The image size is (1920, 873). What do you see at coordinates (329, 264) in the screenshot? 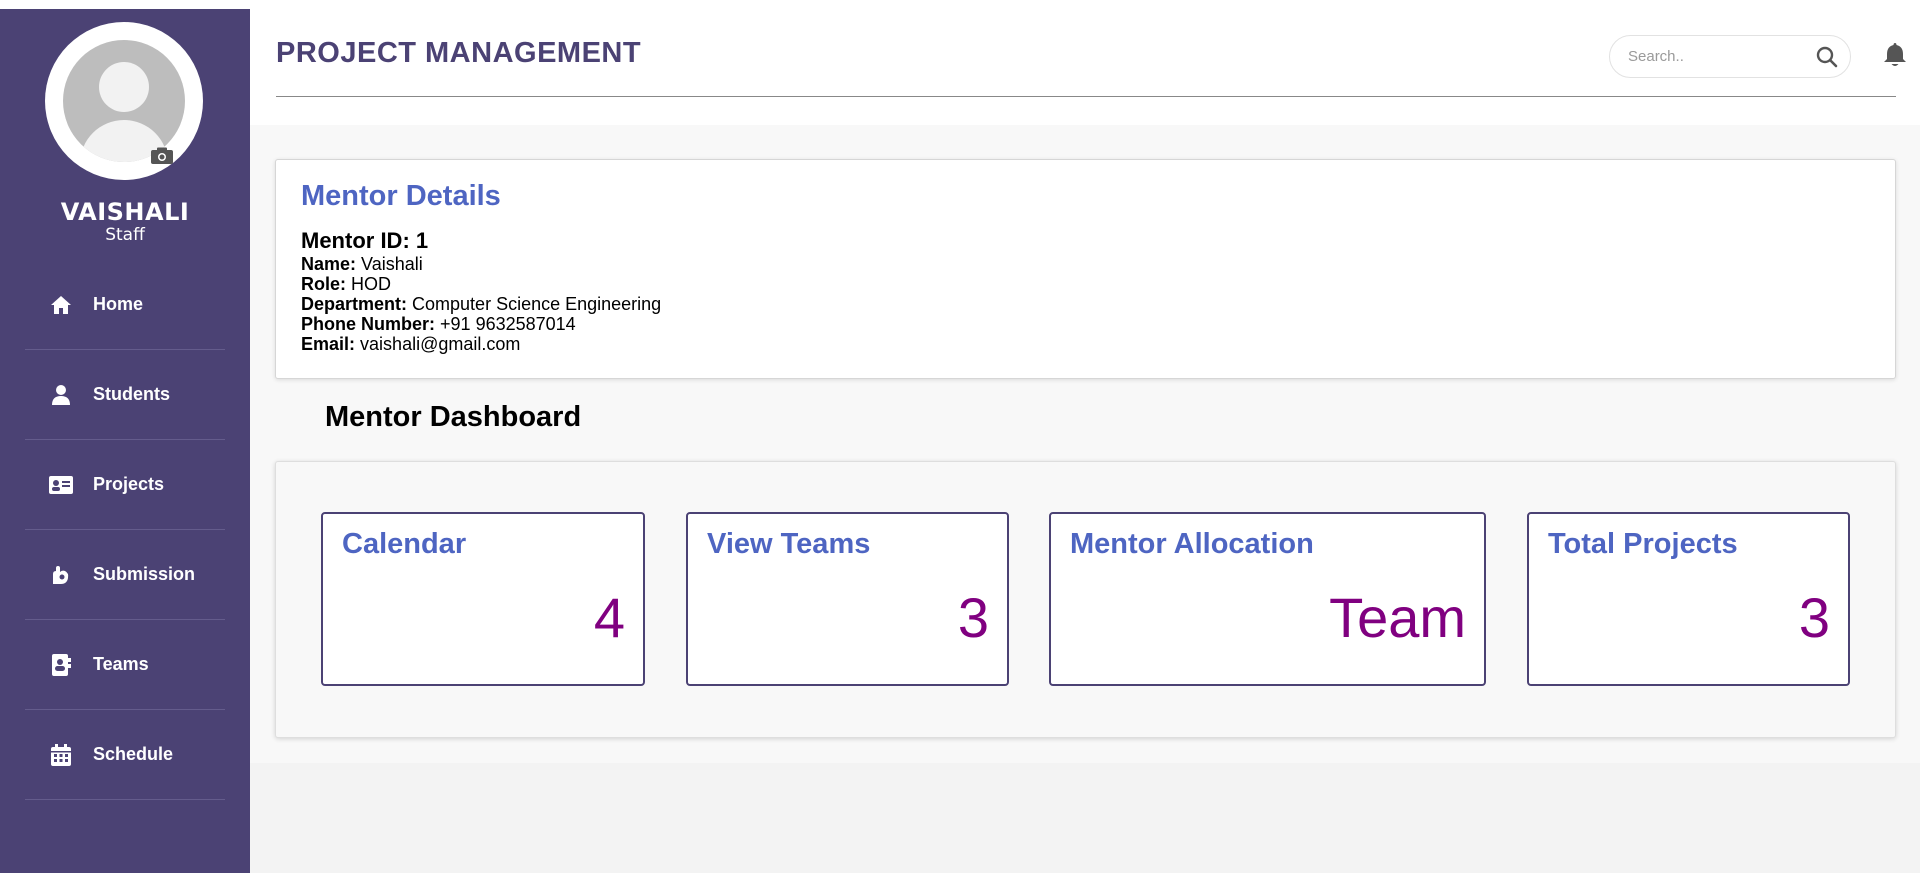
I see `mentor-name-label: Name:` at bounding box center [329, 264].